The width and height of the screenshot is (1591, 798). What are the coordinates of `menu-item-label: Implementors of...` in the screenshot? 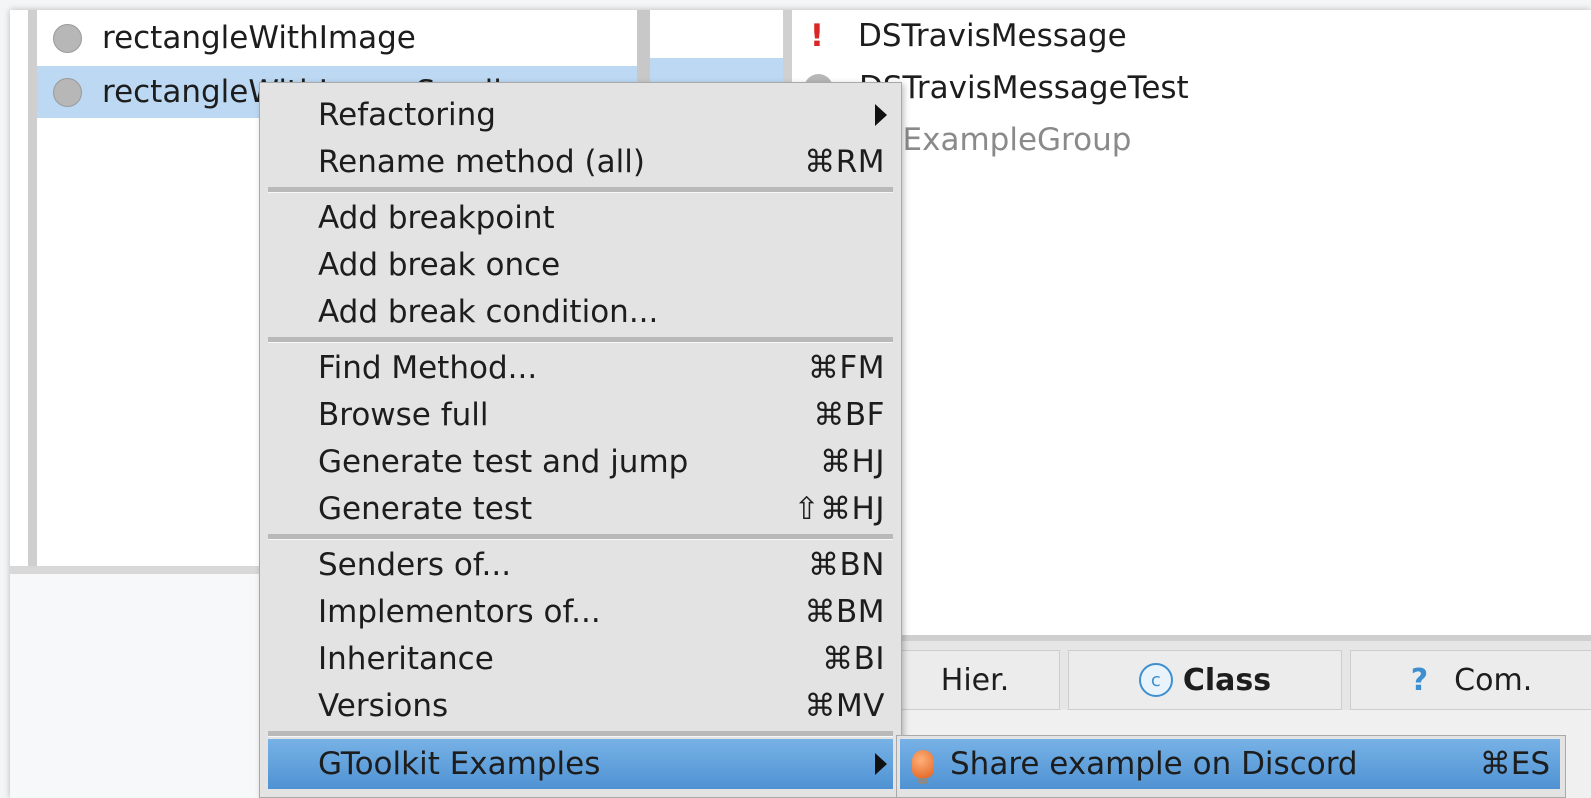 It's located at (459, 611).